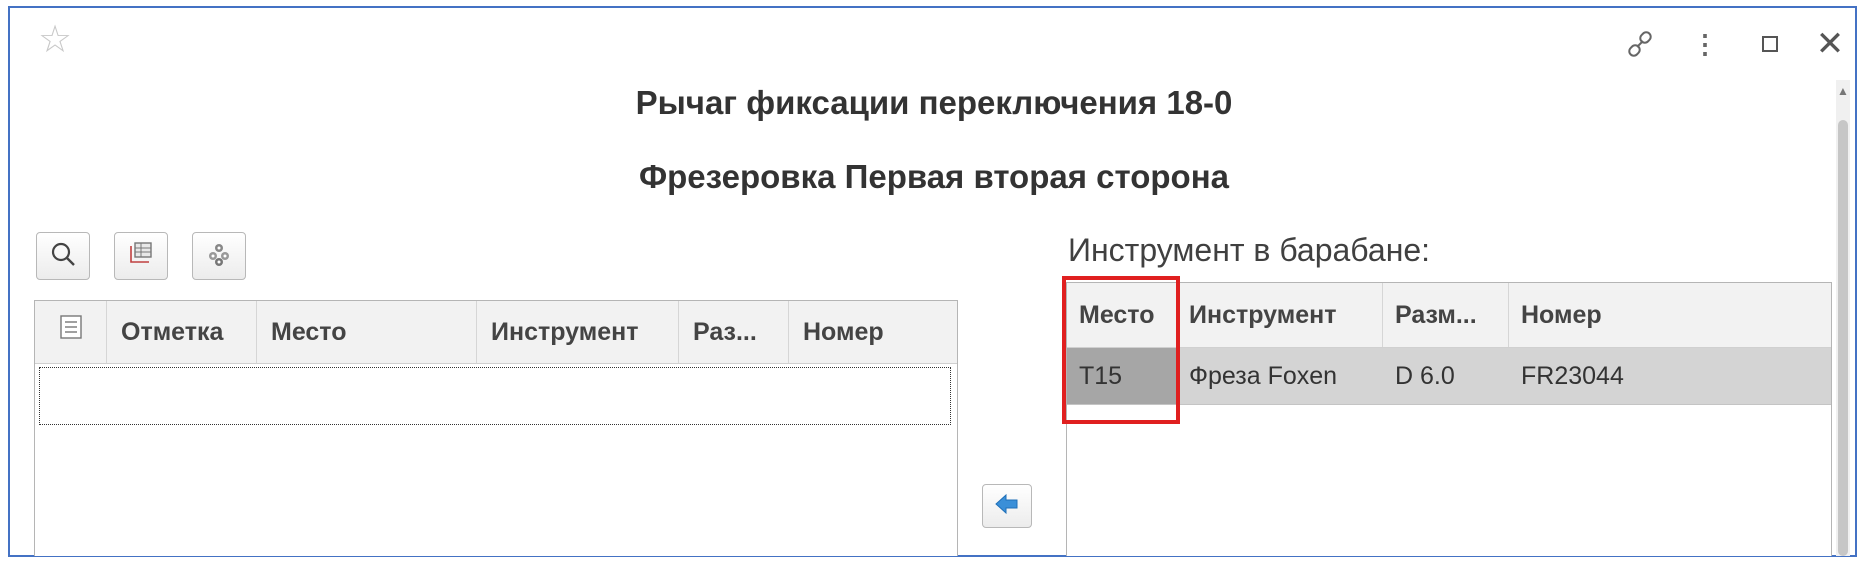 Image resolution: width=1868 pixels, height=568 pixels. What do you see at coordinates (182, 332) in the screenshot?
I see `column-header-mark: Отметка` at bounding box center [182, 332].